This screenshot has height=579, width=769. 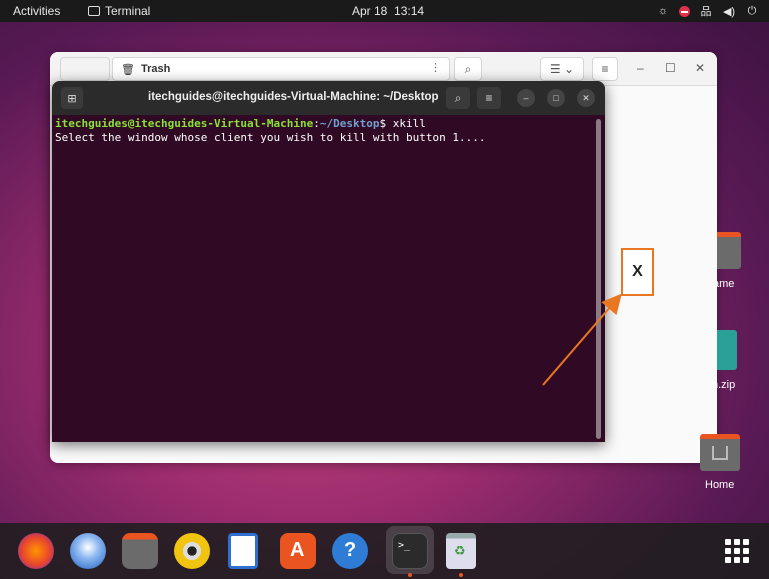 I want to click on prompt-path: ~/Desktop, so click(x=349, y=123).